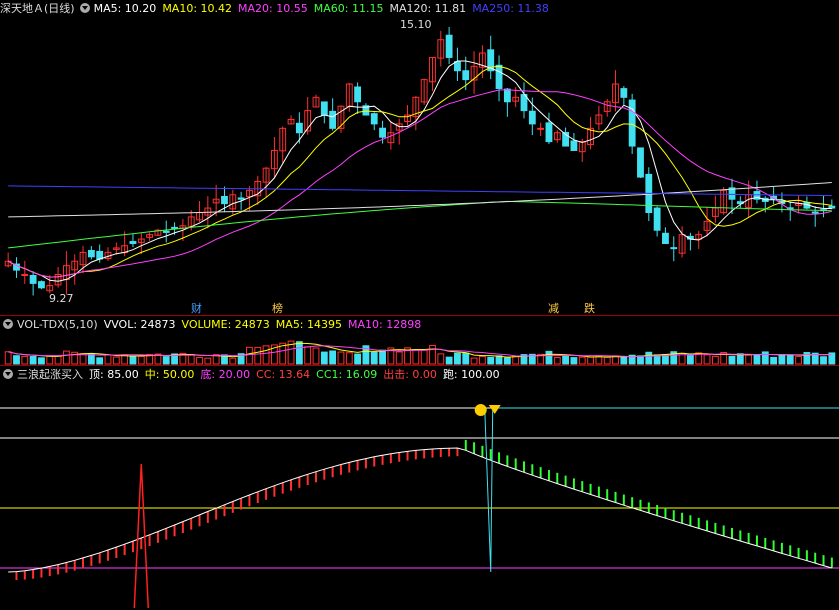  What do you see at coordinates (480, 410) in the screenshot?
I see `smiley-icon` at bounding box center [480, 410].